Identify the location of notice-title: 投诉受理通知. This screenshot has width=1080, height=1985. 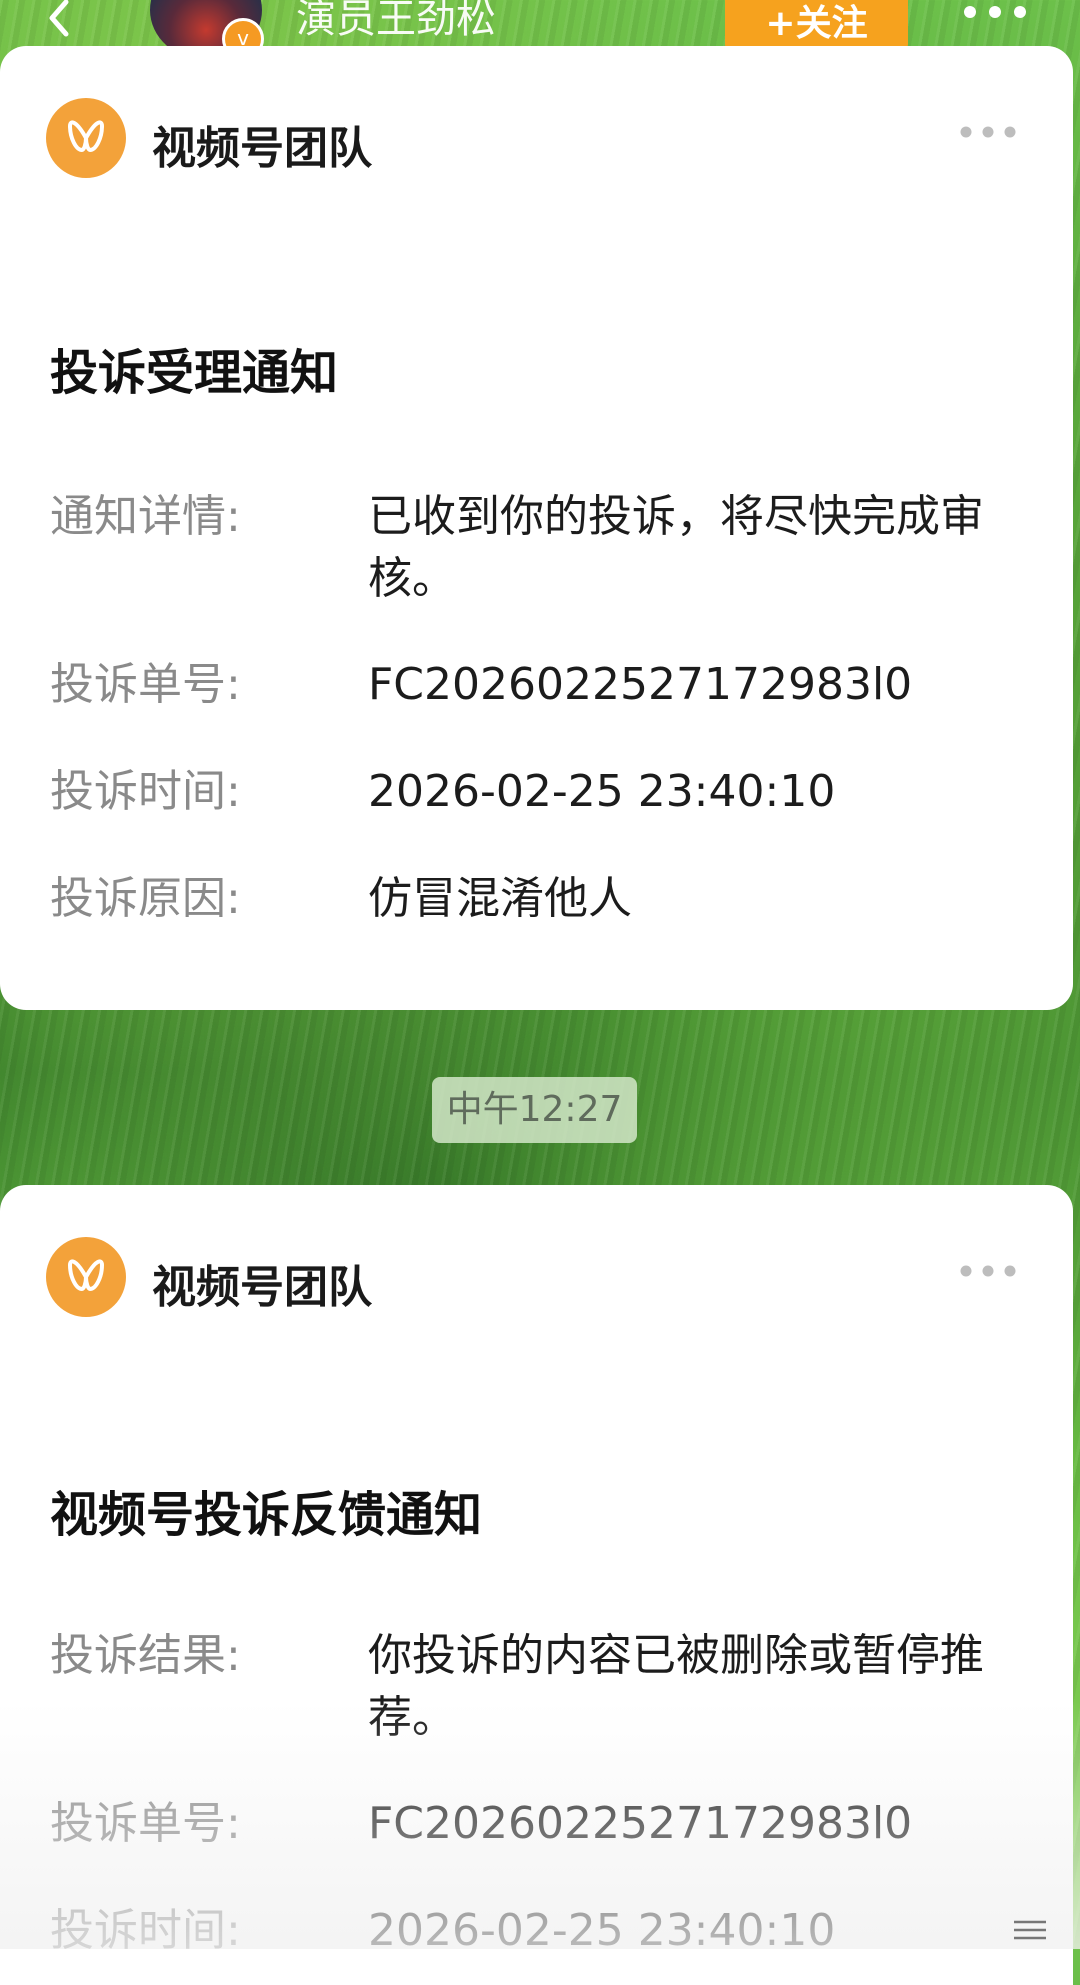
(194, 373).